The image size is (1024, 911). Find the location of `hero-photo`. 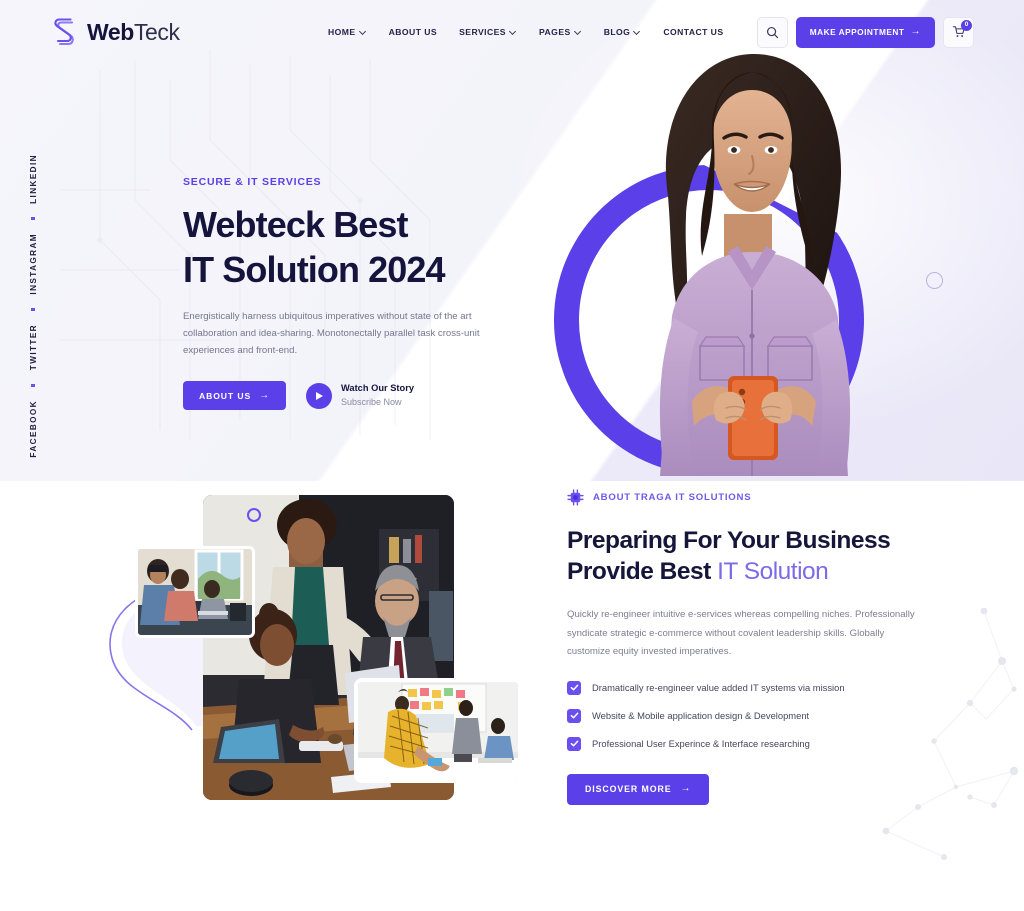

hero-photo is located at coordinates (751, 261).